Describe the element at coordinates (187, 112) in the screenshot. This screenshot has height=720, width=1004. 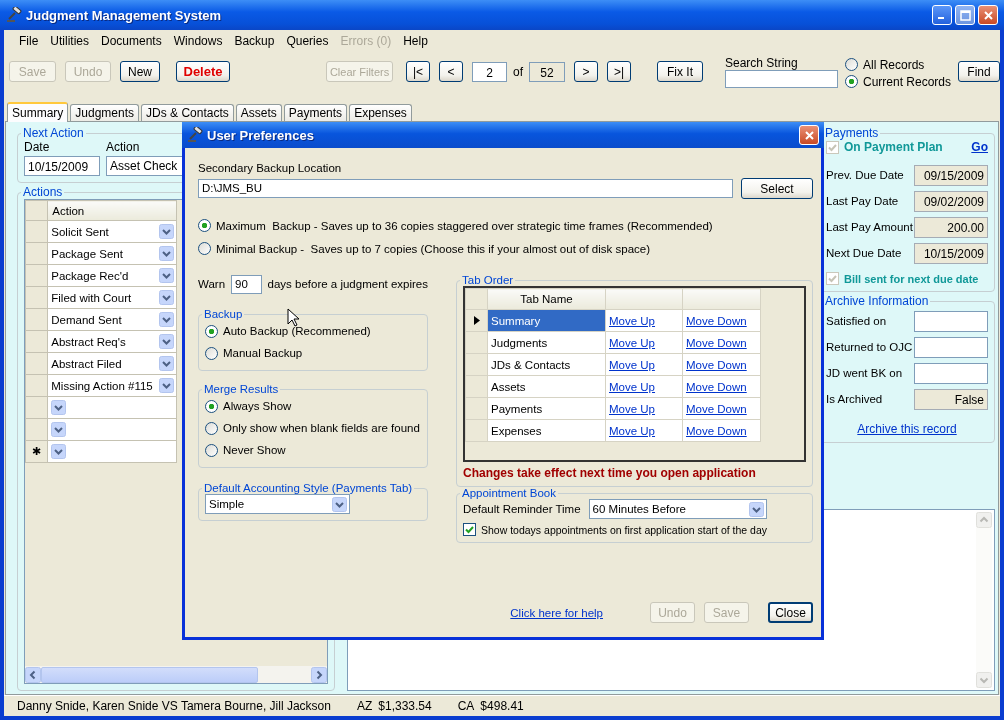
I see `tab: JDs & Contacts` at that location.